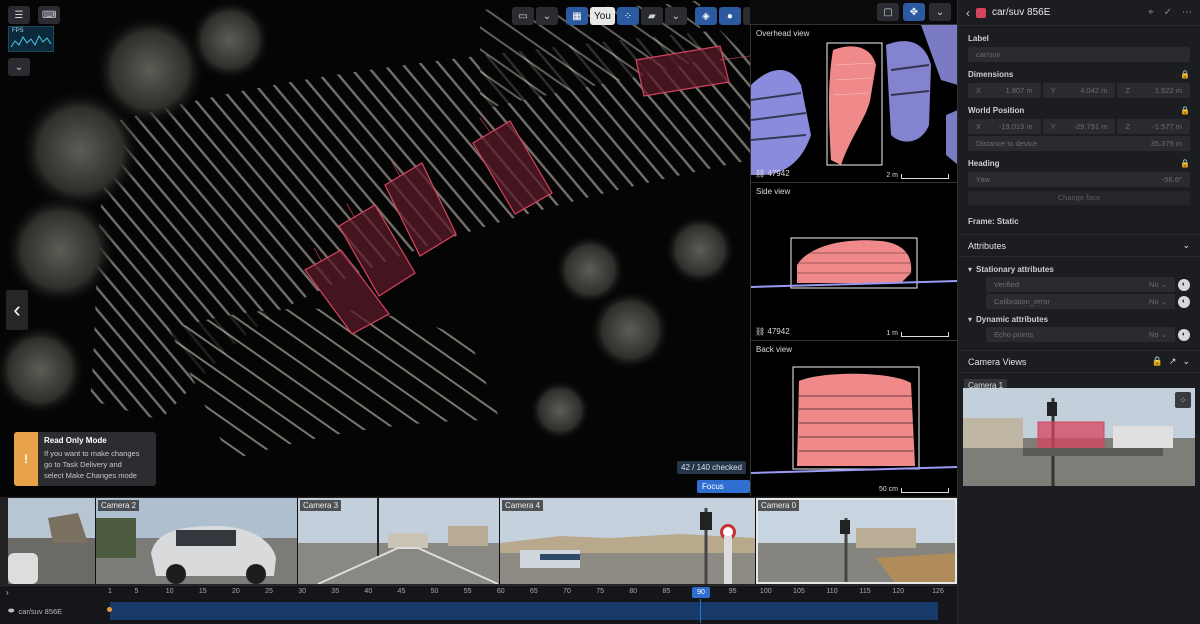 This screenshot has height=624, width=1200. Describe the element at coordinates (1080, 301) in the screenshot. I see `calibration-error-select: Calibration_error No ⌄` at that location.